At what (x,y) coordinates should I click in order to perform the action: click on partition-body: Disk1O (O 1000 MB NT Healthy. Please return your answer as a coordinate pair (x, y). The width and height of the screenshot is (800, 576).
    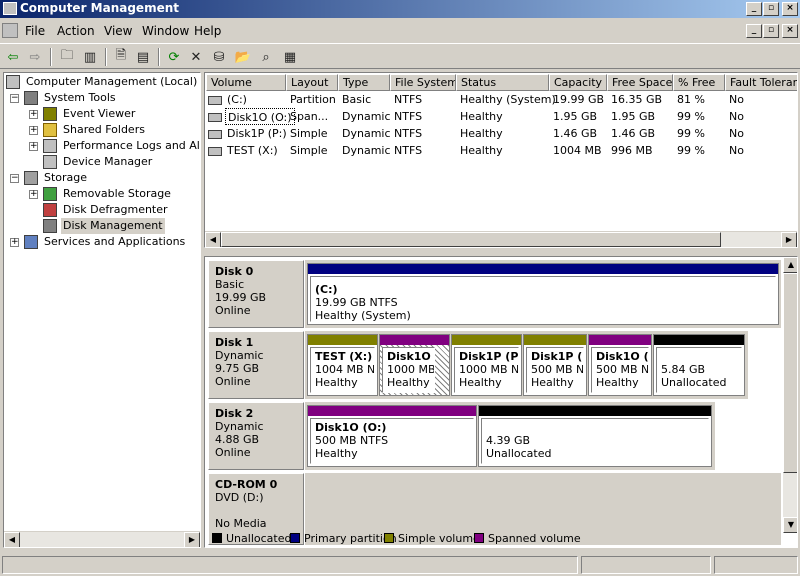
    Looking at the image, I should click on (408, 370).